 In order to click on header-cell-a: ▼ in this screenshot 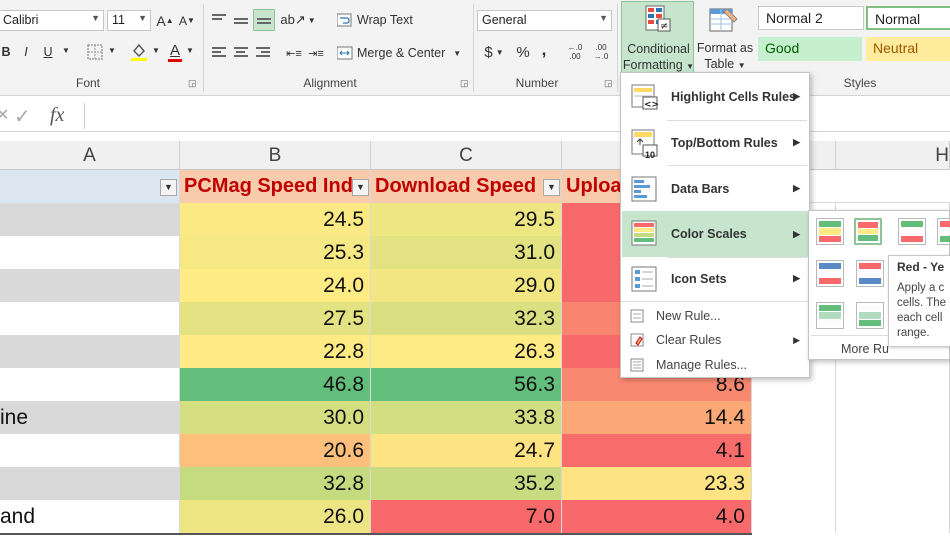, I will do `click(90, 186)`.